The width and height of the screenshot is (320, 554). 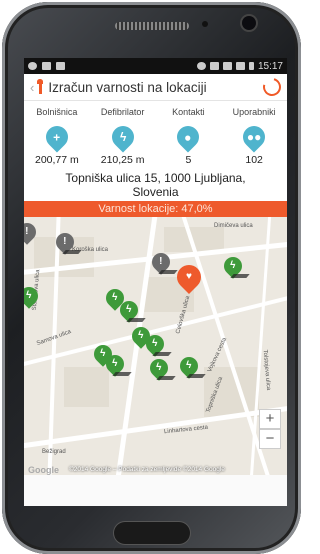 I want to click on page-title: Izračun varnosti na lokaciji, so click(x=127, y=87).